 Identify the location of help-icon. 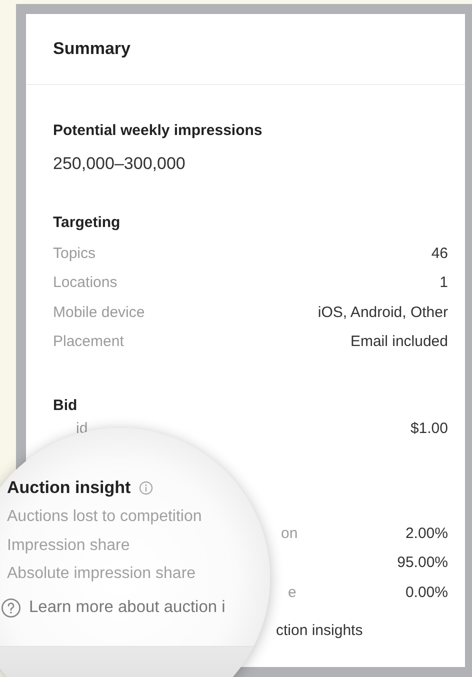
(11, 608).